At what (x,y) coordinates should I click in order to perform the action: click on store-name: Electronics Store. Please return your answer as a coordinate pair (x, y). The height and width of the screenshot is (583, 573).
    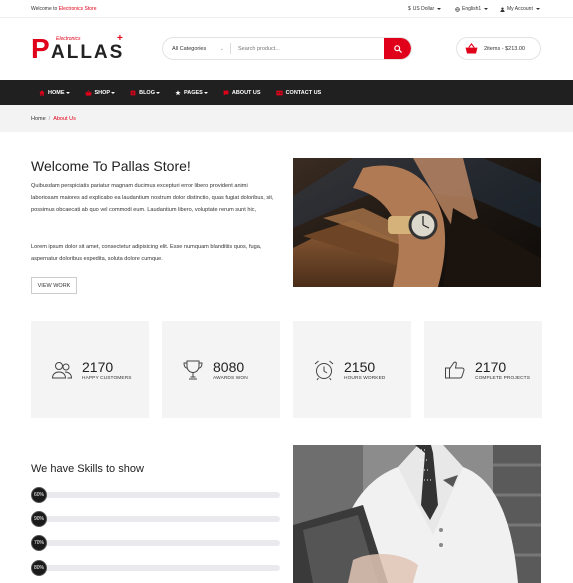
    Looking at the image, I should click on (77, 9).